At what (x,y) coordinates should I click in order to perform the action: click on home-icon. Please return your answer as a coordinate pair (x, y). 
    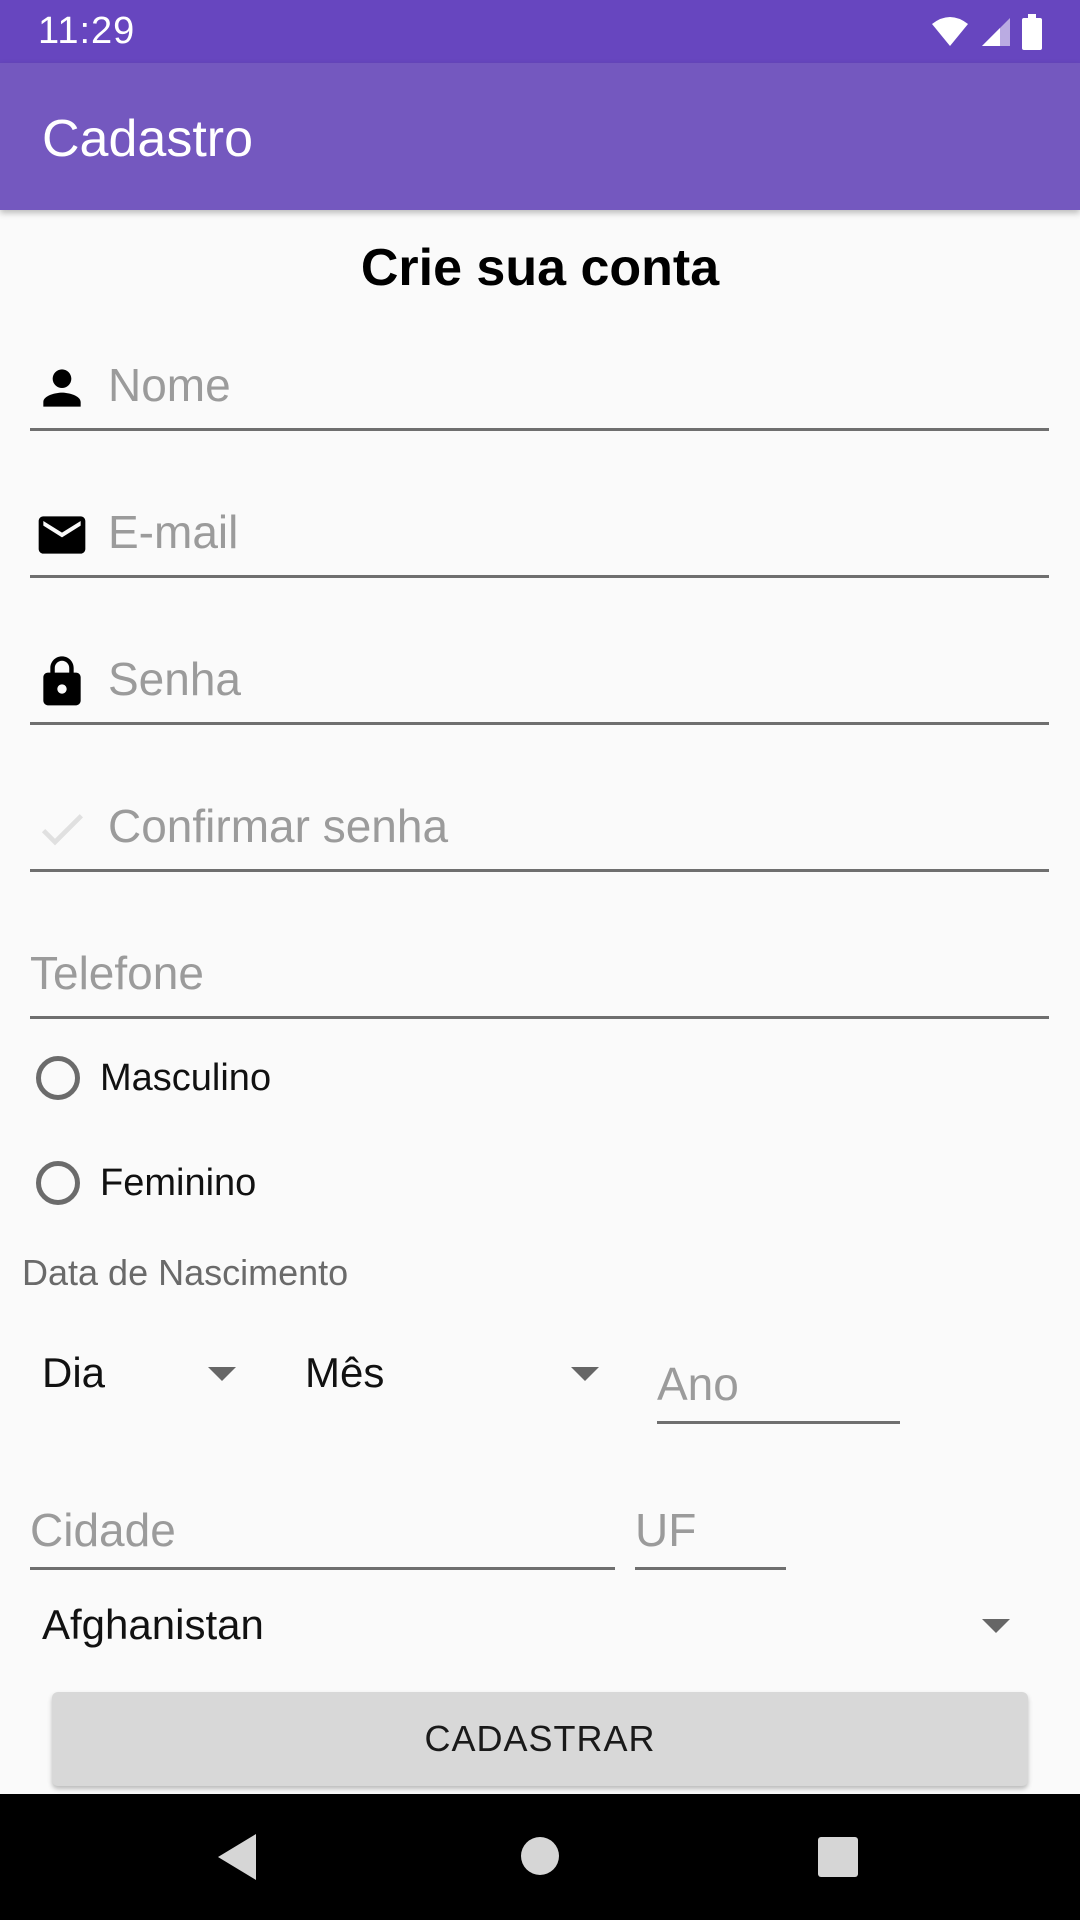
    Looking at the image, I should click on (540, 1856).